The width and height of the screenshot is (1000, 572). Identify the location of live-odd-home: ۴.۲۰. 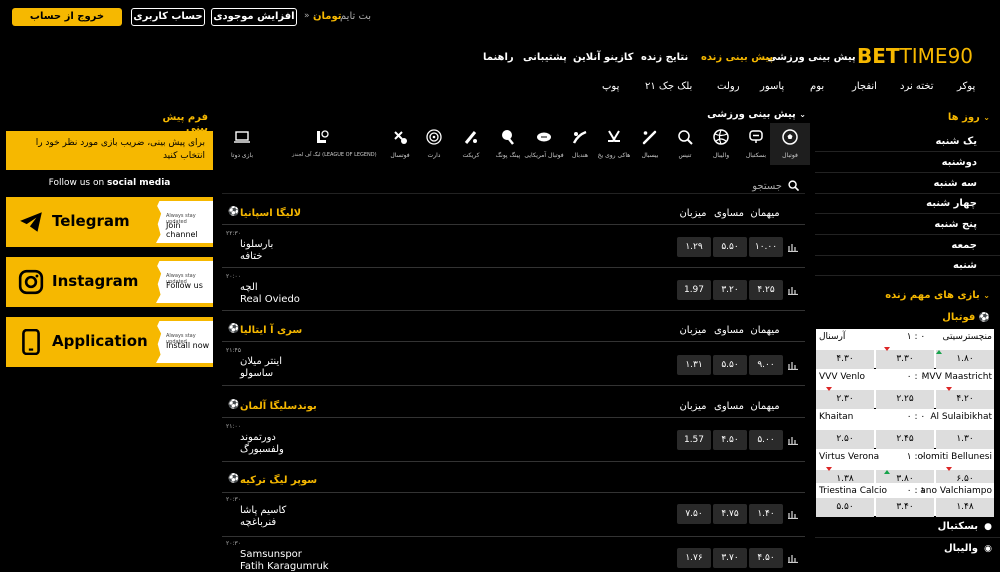
(965, 399).